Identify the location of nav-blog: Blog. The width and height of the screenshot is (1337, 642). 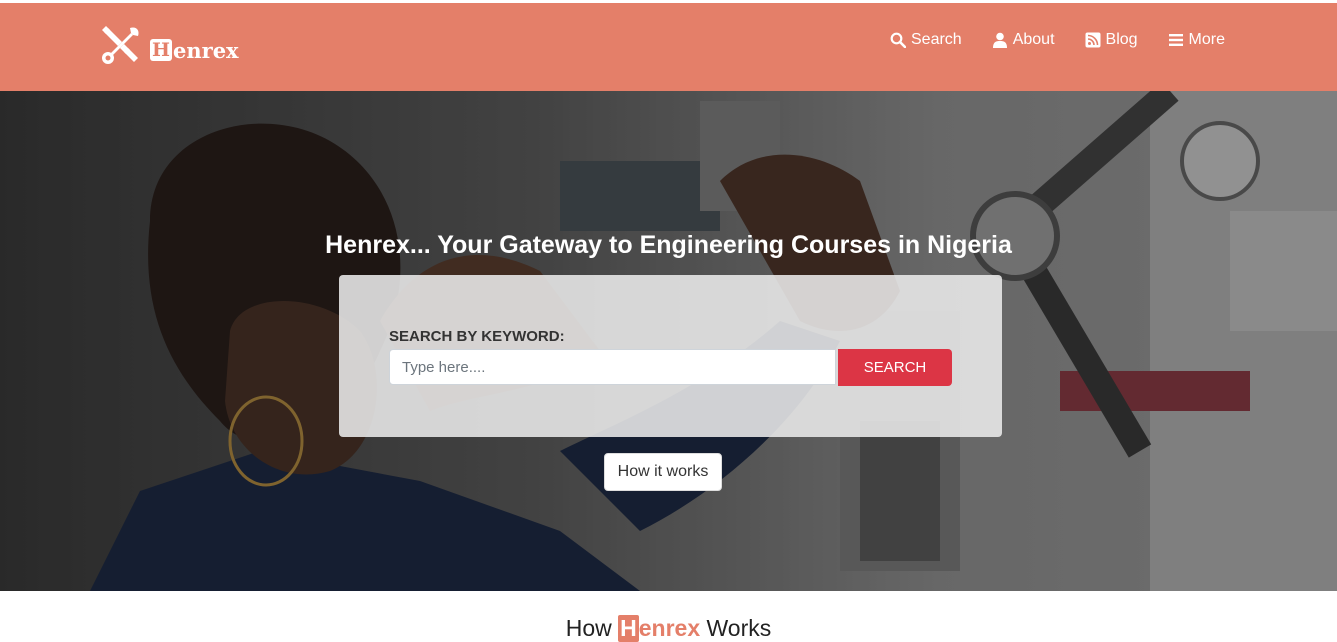
(1111, 40).